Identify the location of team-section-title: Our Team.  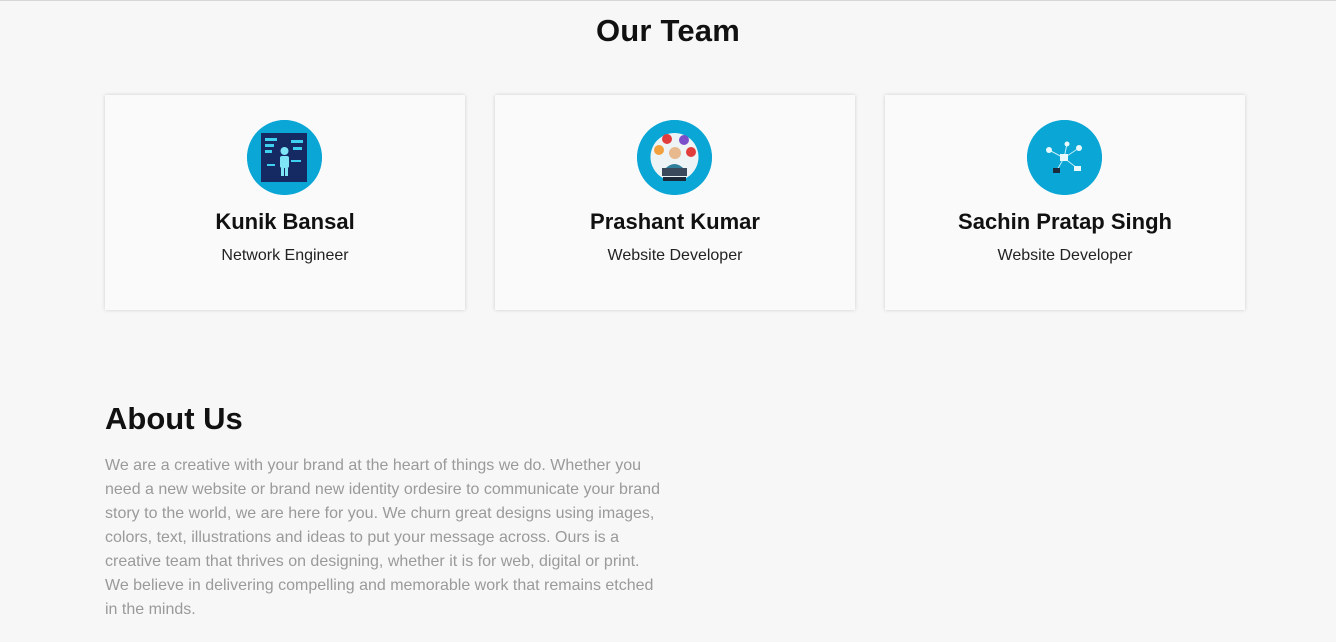
(667, 30).